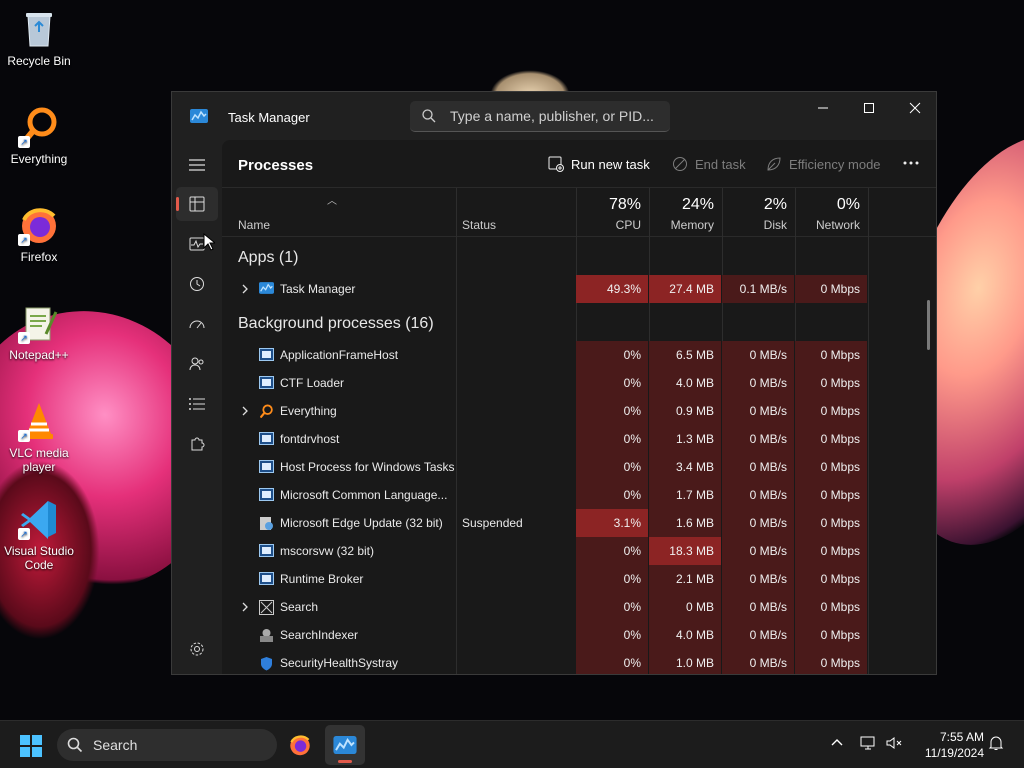 This screenshot has width=1024, height=768. Describe the element at coordinates (266, 663) in the screenshot. I see `shield-process-icon` at that location.